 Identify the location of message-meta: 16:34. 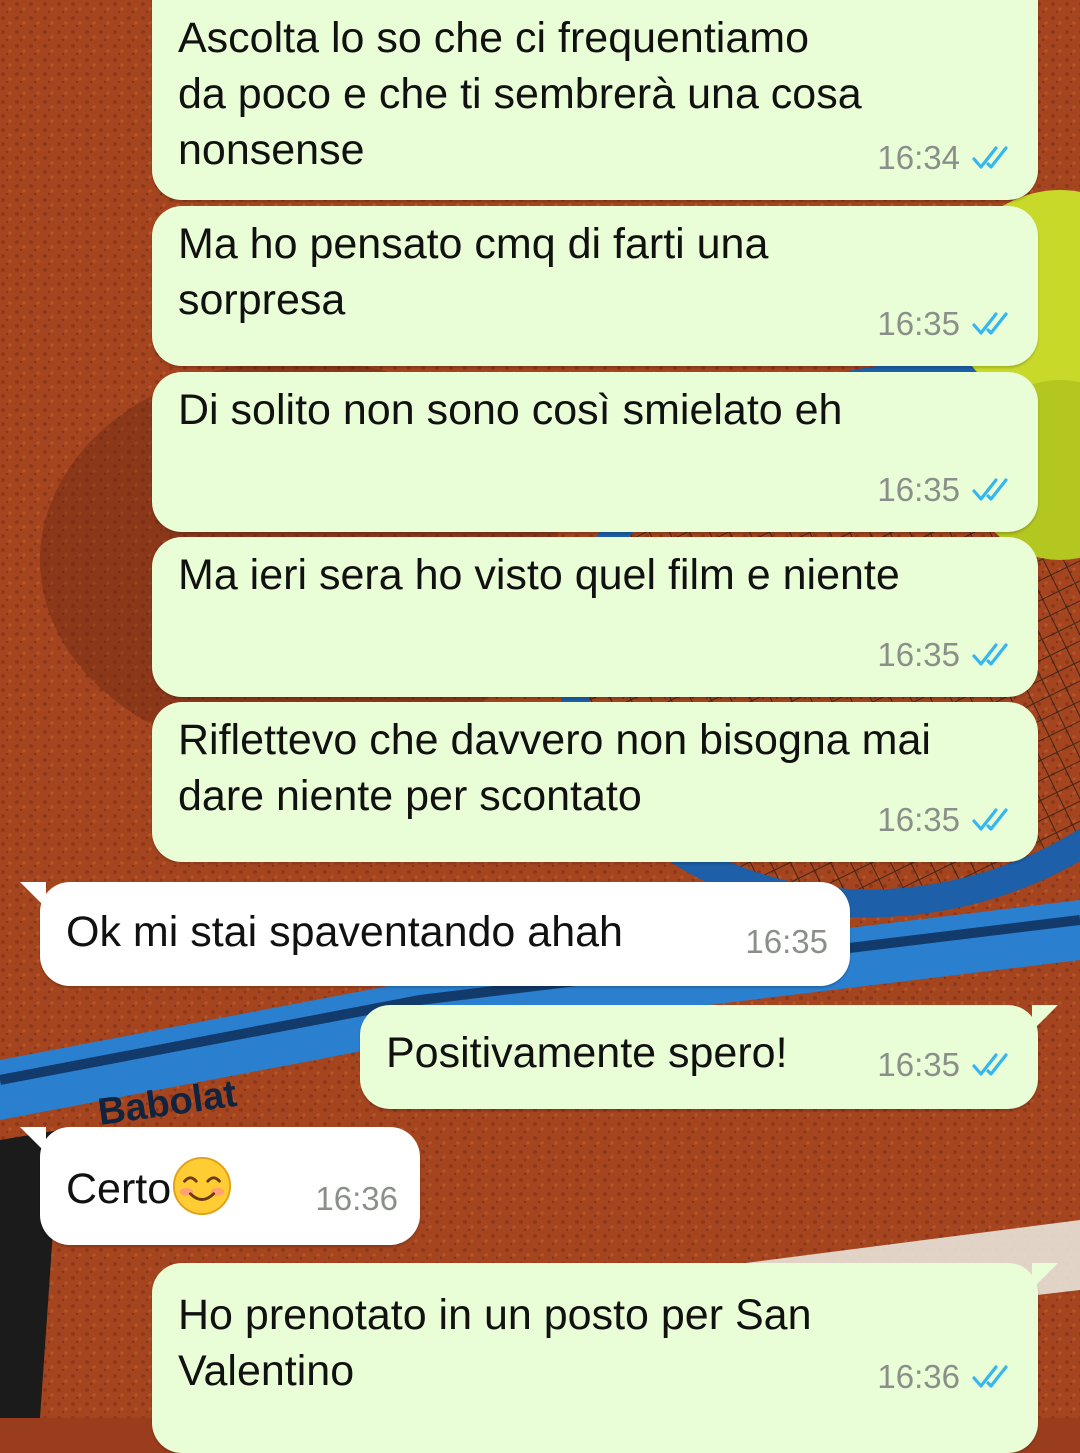
(946, 158).